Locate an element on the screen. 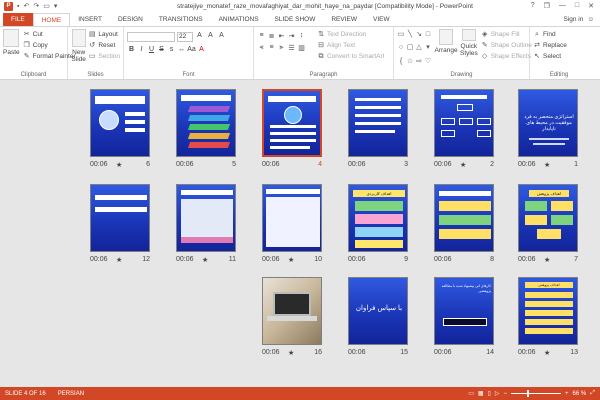  font-color-icon: A is located at coordinates (201, 49).